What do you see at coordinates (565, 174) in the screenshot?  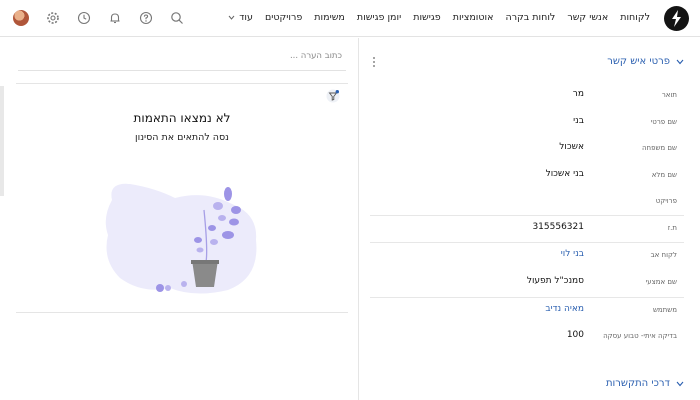 I see `field-value: בני אשכול` at bounding box center [565, 174].